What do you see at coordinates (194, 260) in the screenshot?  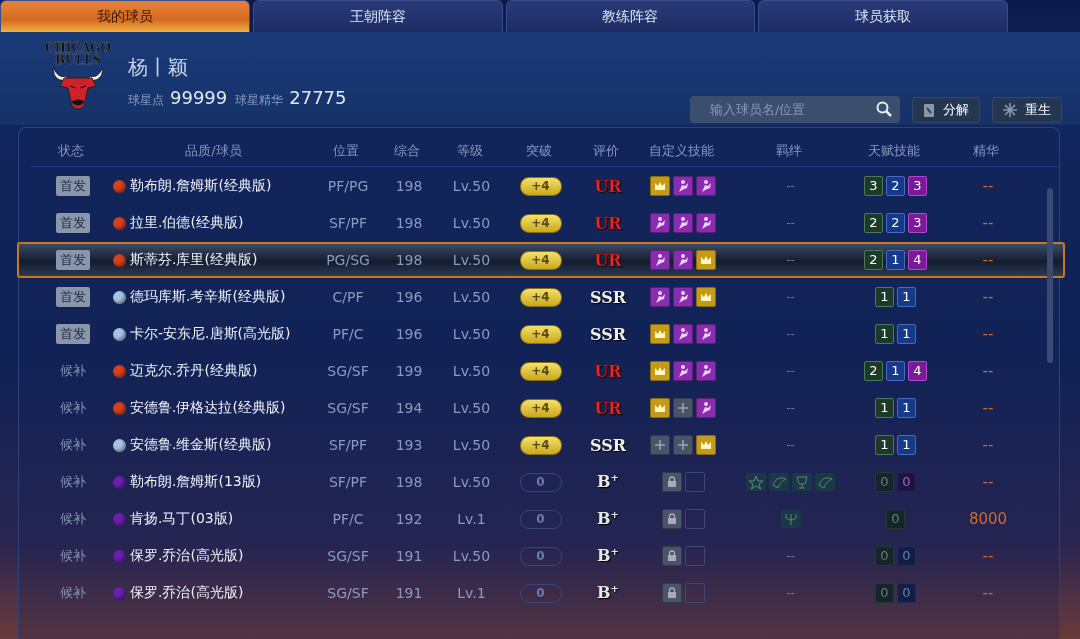 I see `player-name: 斯蒂芬.库里(经典版)` at bounding box center [194, 260].